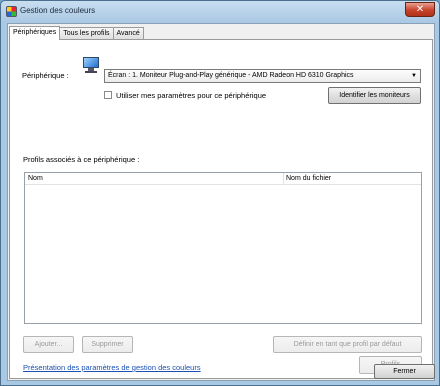  Describe the element at coordinates (347, 344) in the screenshot. I see `set-default-profile-button: Définir en tant que profil par défaut` at that location.